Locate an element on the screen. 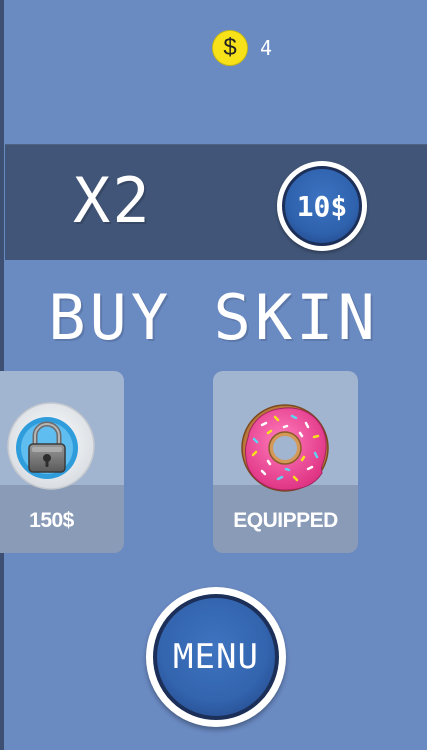  coin-counter: $ 4 is located at coordinates (242, 48).